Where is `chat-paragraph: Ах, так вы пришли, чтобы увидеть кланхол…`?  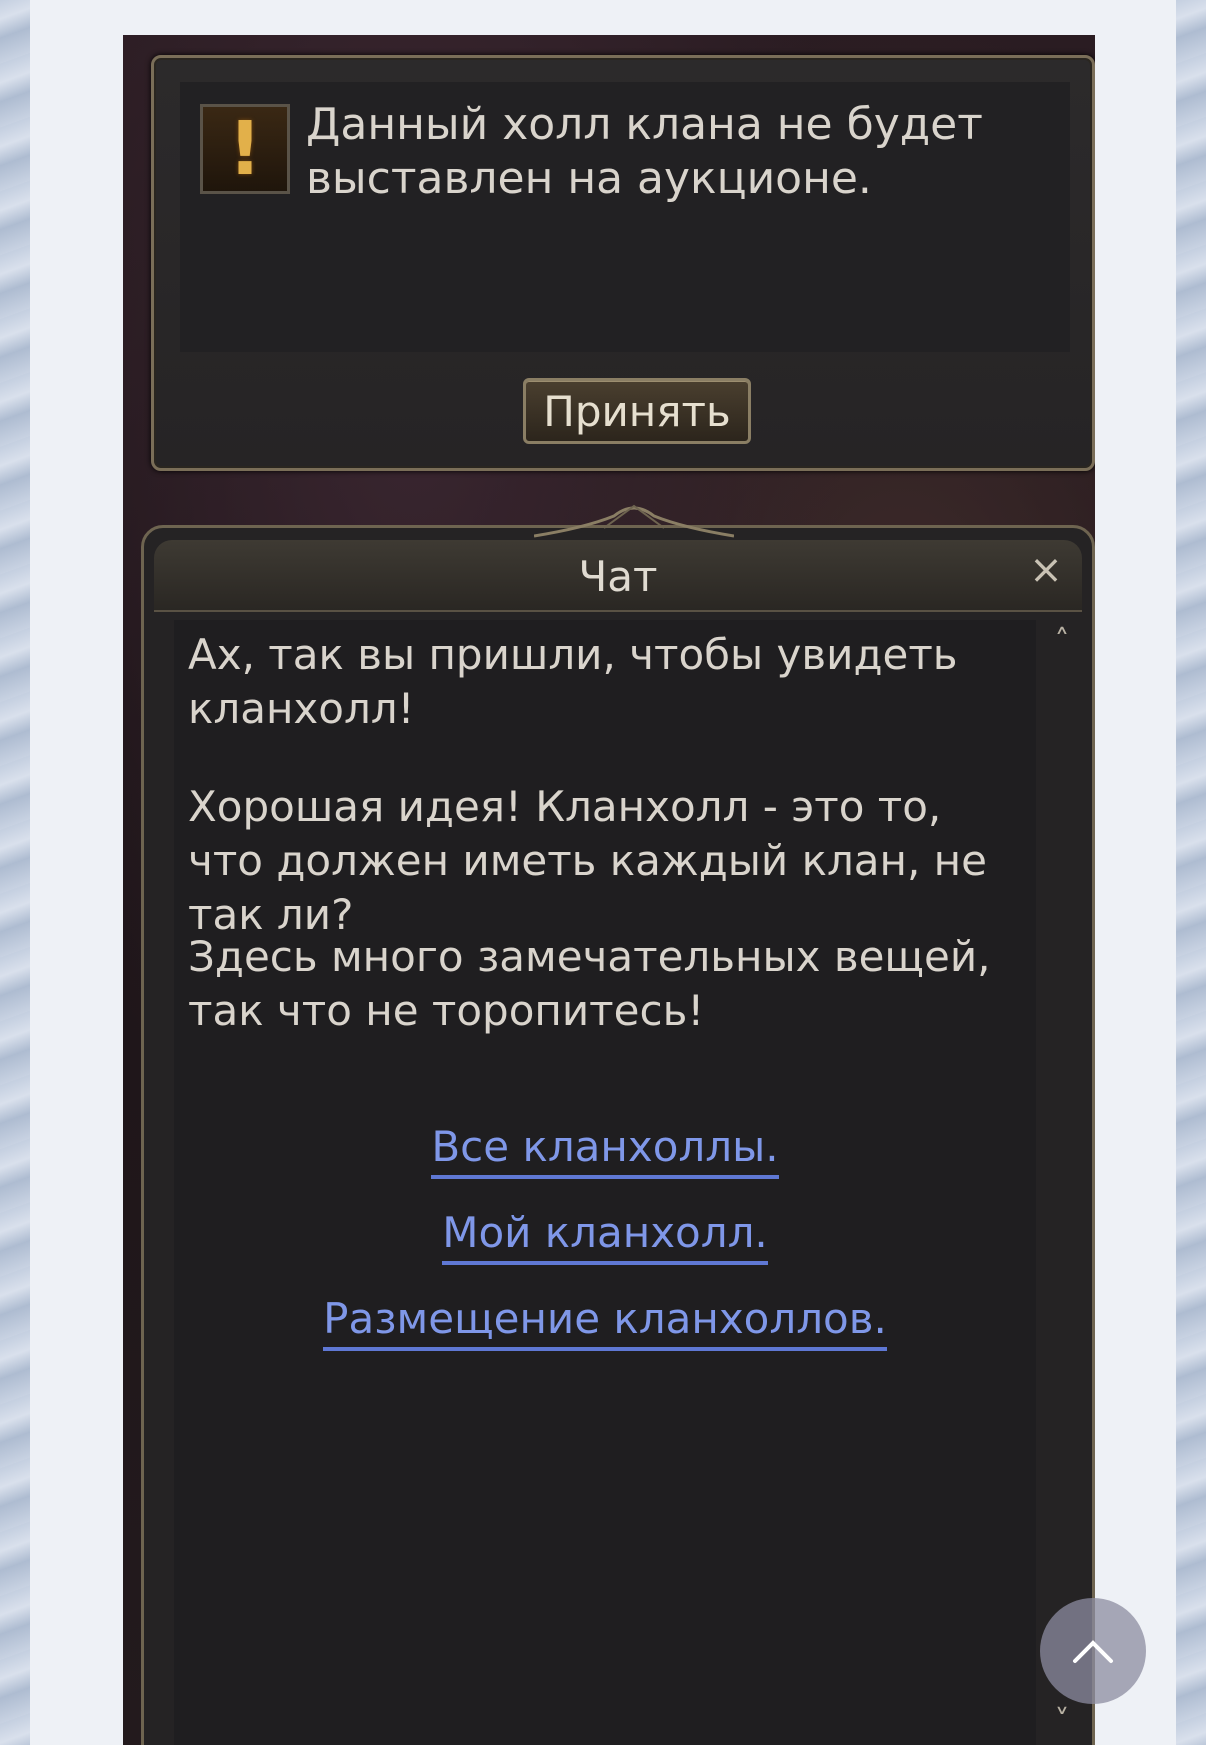 chat-paragraph: Ах, так вы пришли, чтобы увидеть кланхол… is located at coordinates (573, 681).